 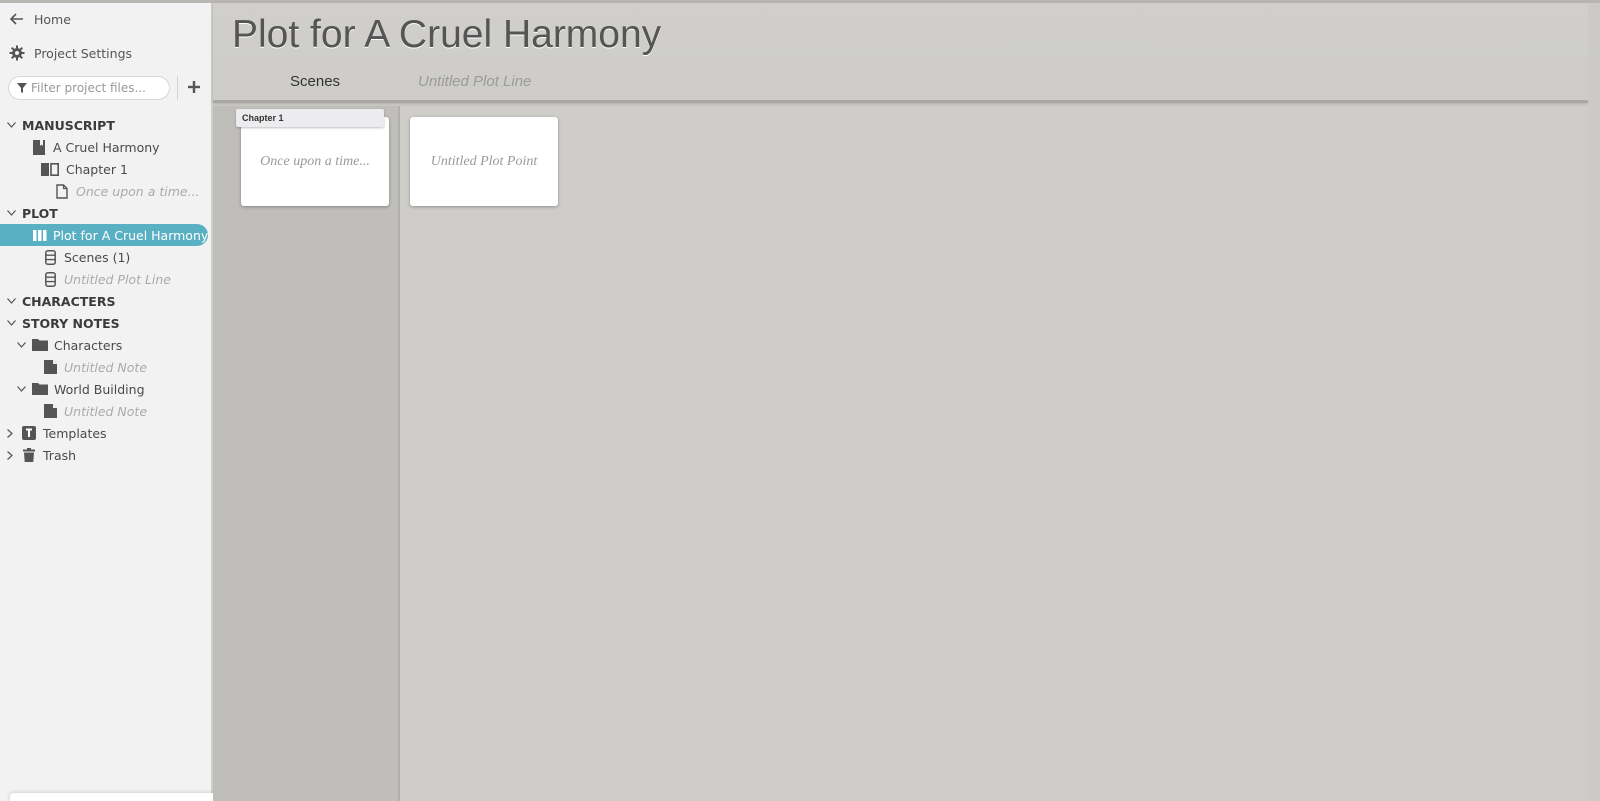 I want to click on filter-field, so click(x=89, y=88).